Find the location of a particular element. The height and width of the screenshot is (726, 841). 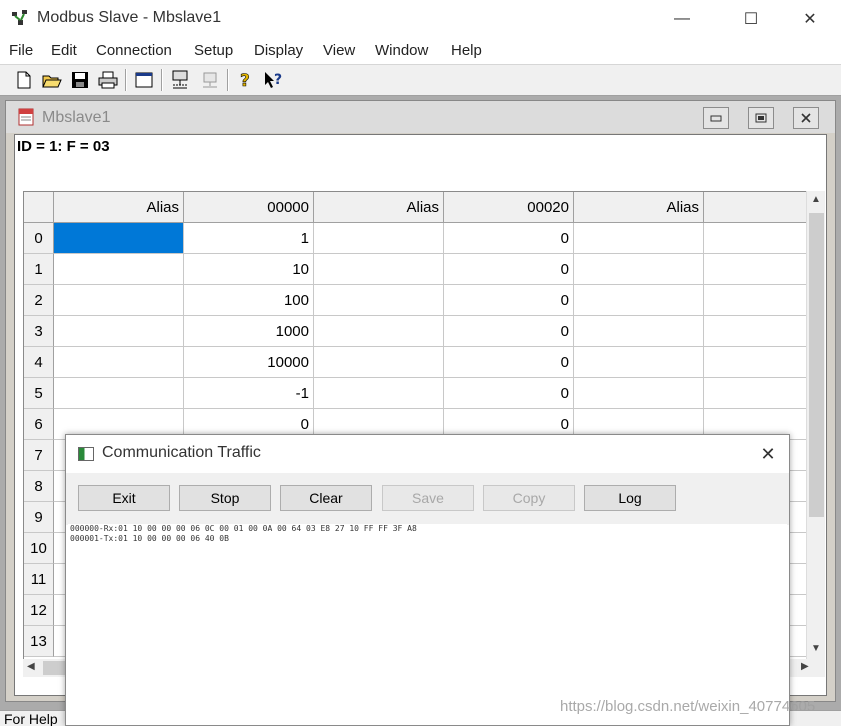

context-help-icon: ? is located at coordinates (274, 80).